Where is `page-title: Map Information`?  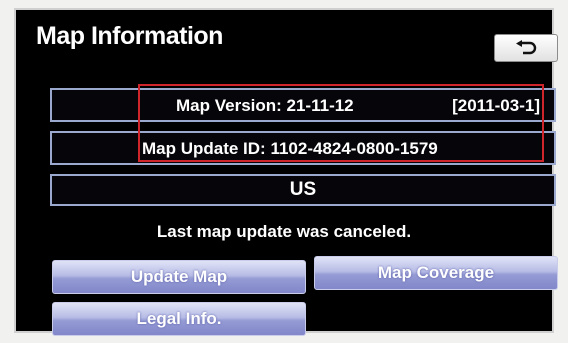 page-title: Map Information is located at coordinates (129, 36).